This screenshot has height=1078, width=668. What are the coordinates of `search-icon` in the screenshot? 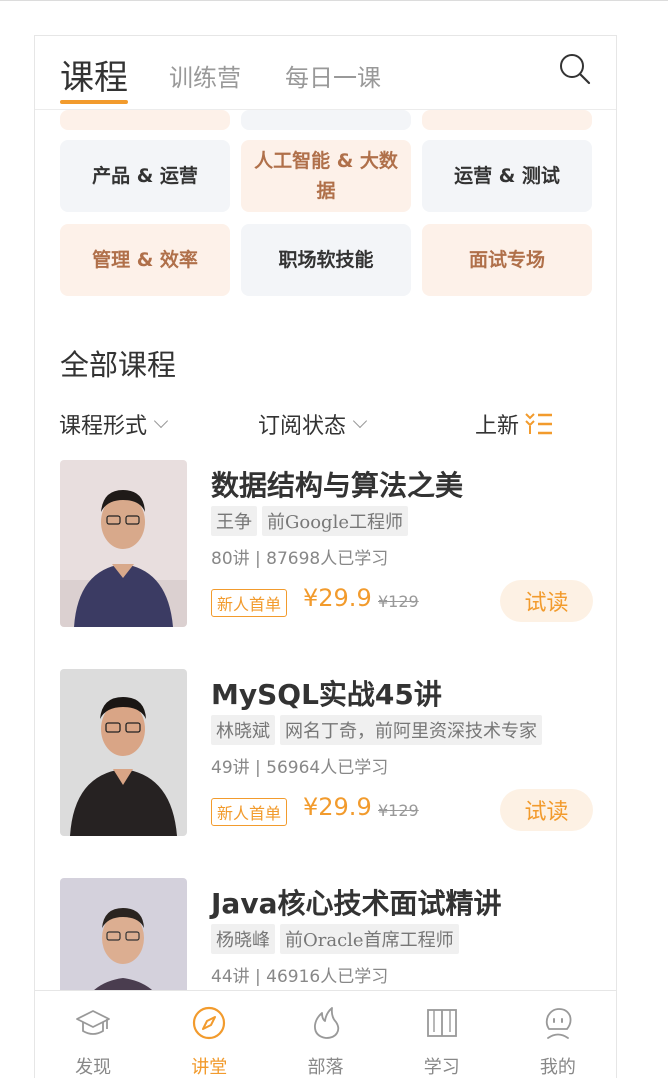 It's located at (575, 69).